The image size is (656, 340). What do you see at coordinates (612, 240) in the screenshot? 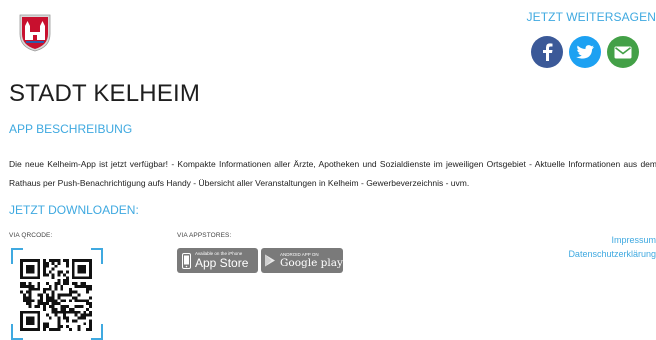
I see `impressum-link: Impressum` at bounding box center [612, 240].